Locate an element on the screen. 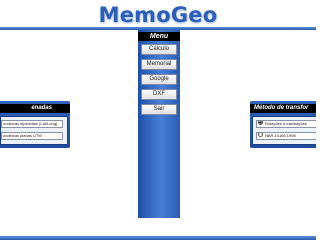 The image size is (320, 240). google-button: Google is located at coordinates (159, 79).